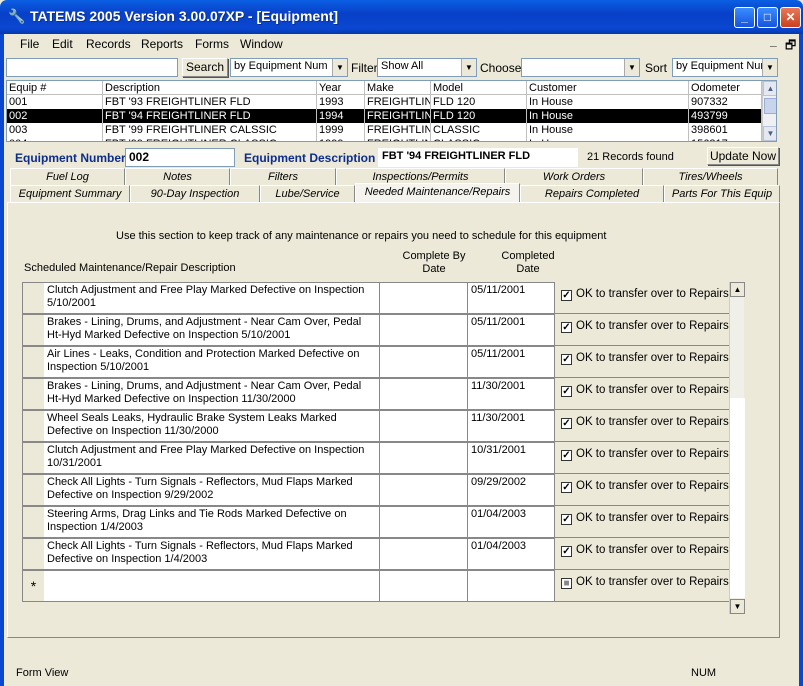  What do you see at coordinates (511, 586) in the screenshot?
I see `completed-date-cell` at bounding box center [511, 586].